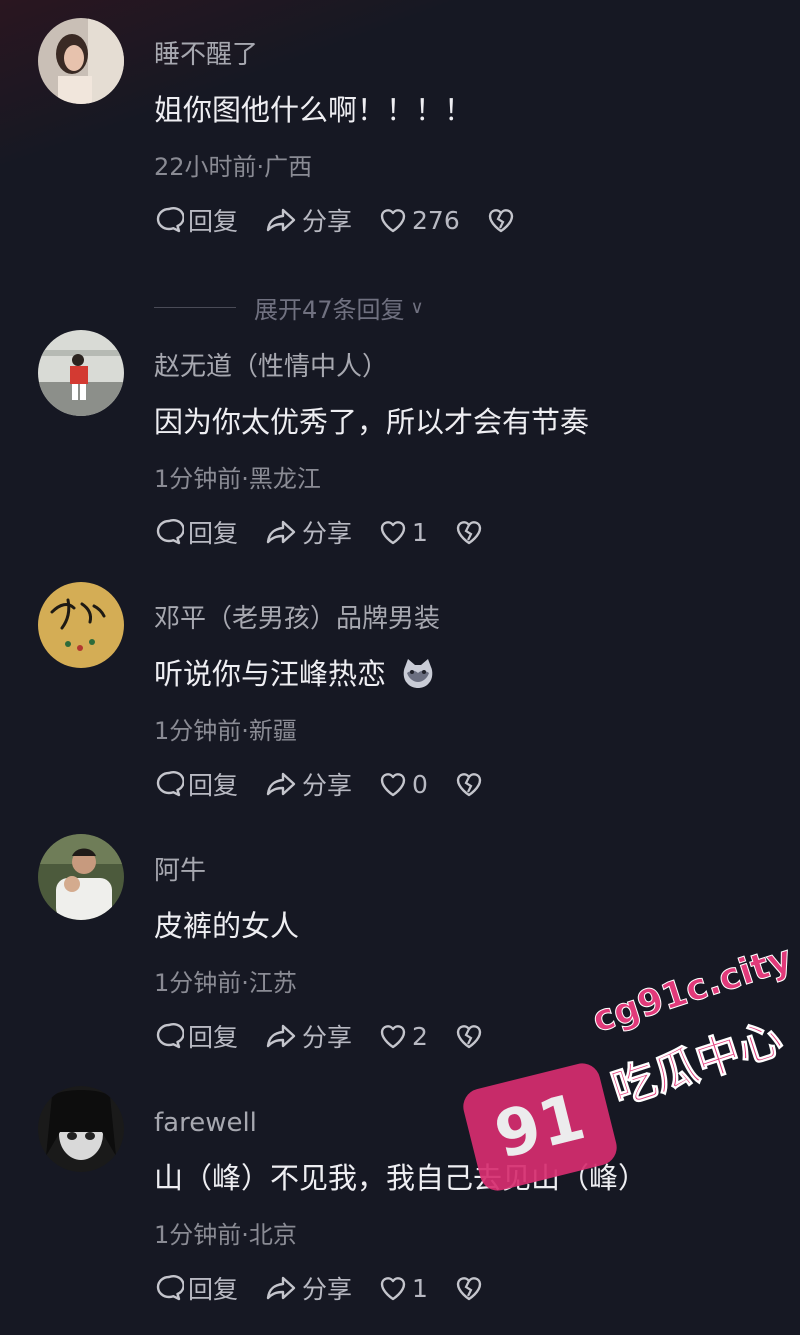 The height and width of the screenshot is (1335, 800). What do you see at coordinates (418, 673) in the screenshot?
I see `cat-face-emoji` at bounding box center [418, 673].